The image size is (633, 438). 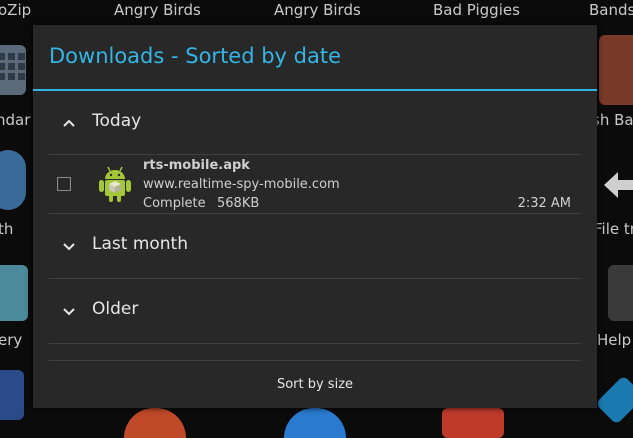 I want to click on android-package-icon, so click(x=115, y=184).